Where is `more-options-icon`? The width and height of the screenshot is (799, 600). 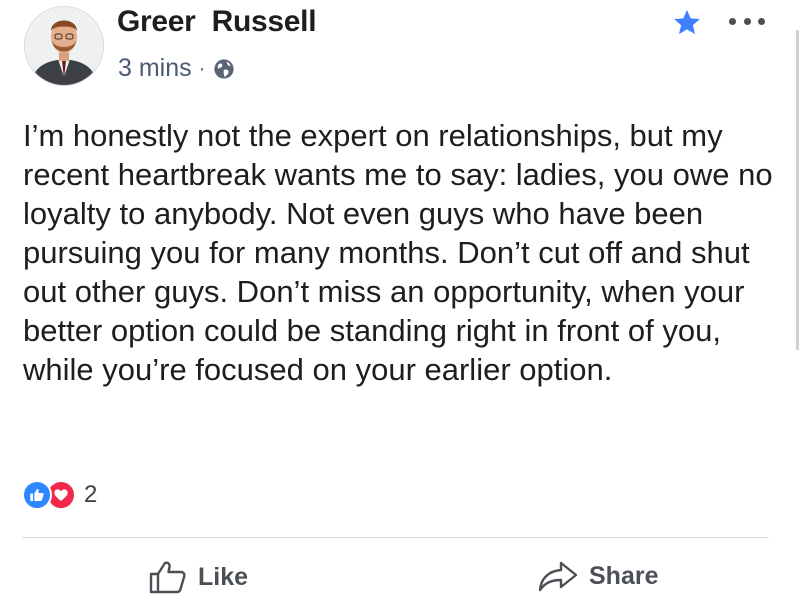 more-options-icon is located at coordinates (747, 21).